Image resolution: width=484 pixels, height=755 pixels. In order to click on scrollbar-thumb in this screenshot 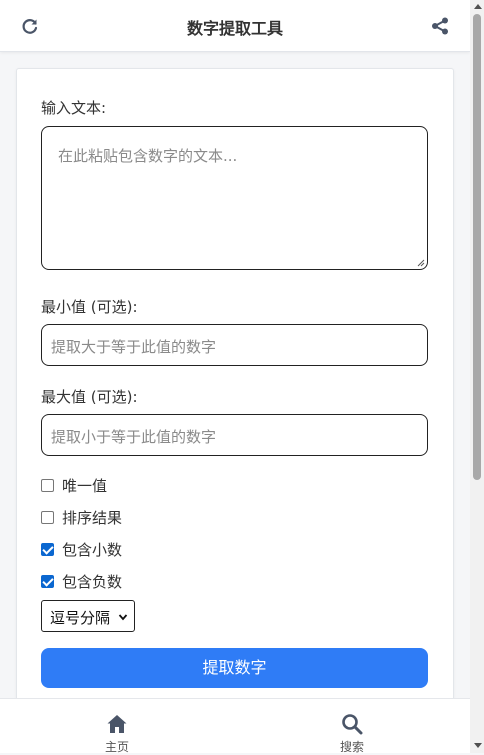, I will do `click(477, 247)`.